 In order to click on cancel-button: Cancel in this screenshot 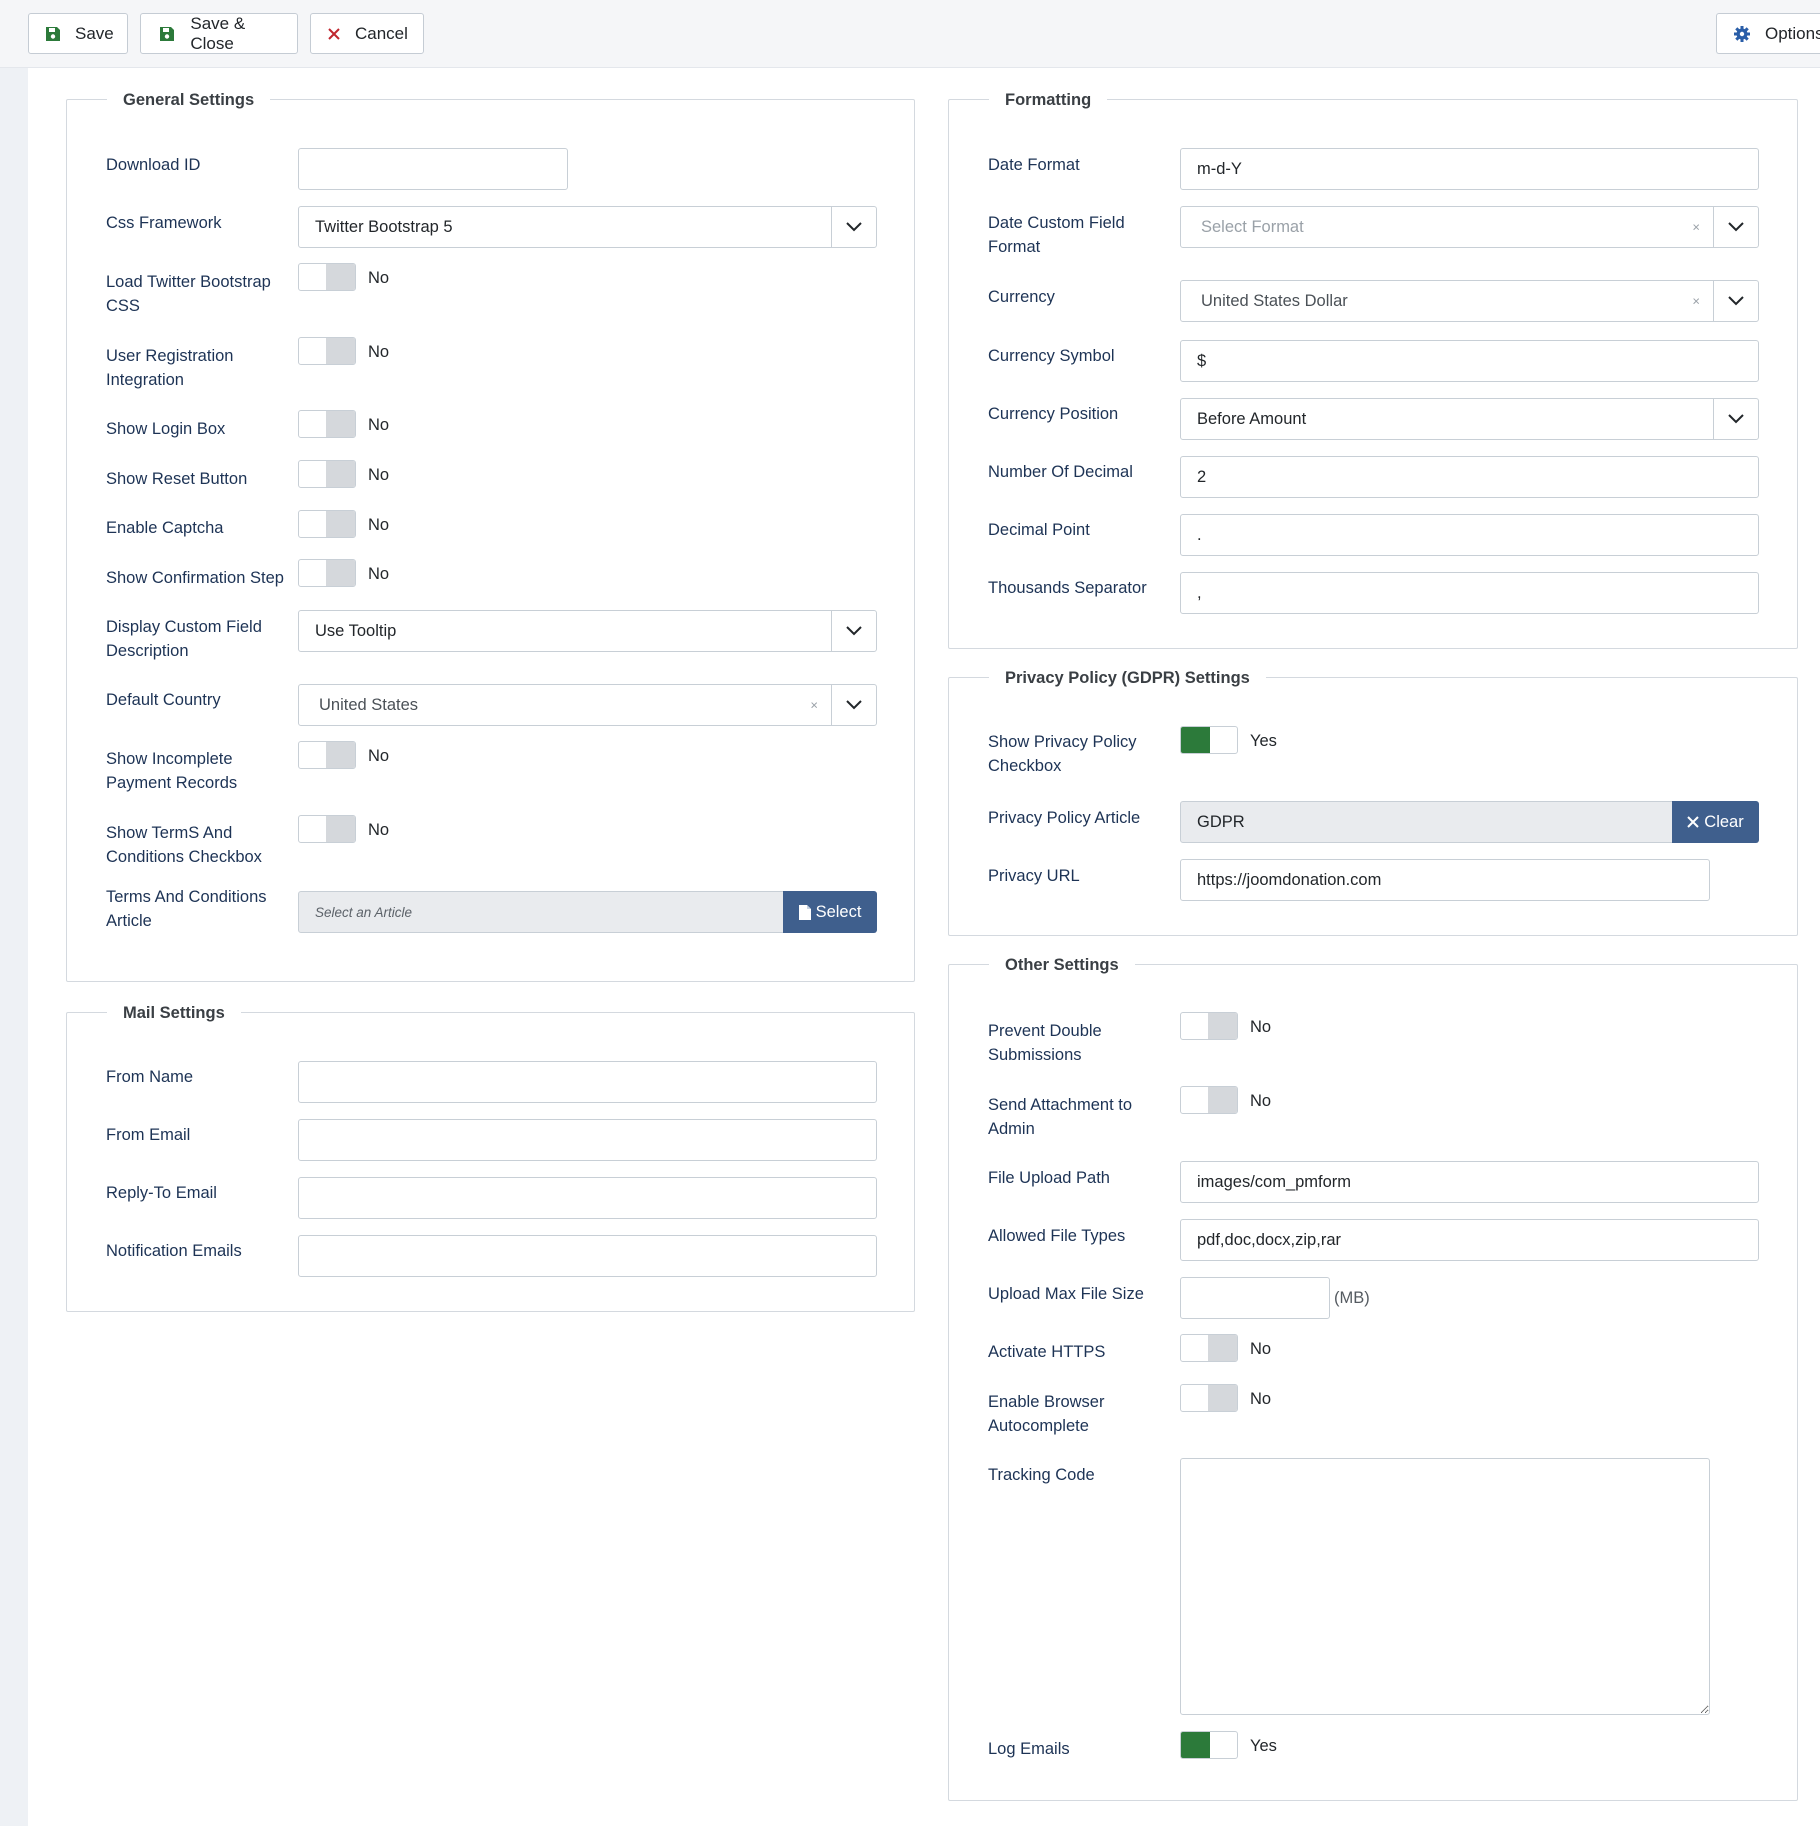, I will do `click(367, 33)`.